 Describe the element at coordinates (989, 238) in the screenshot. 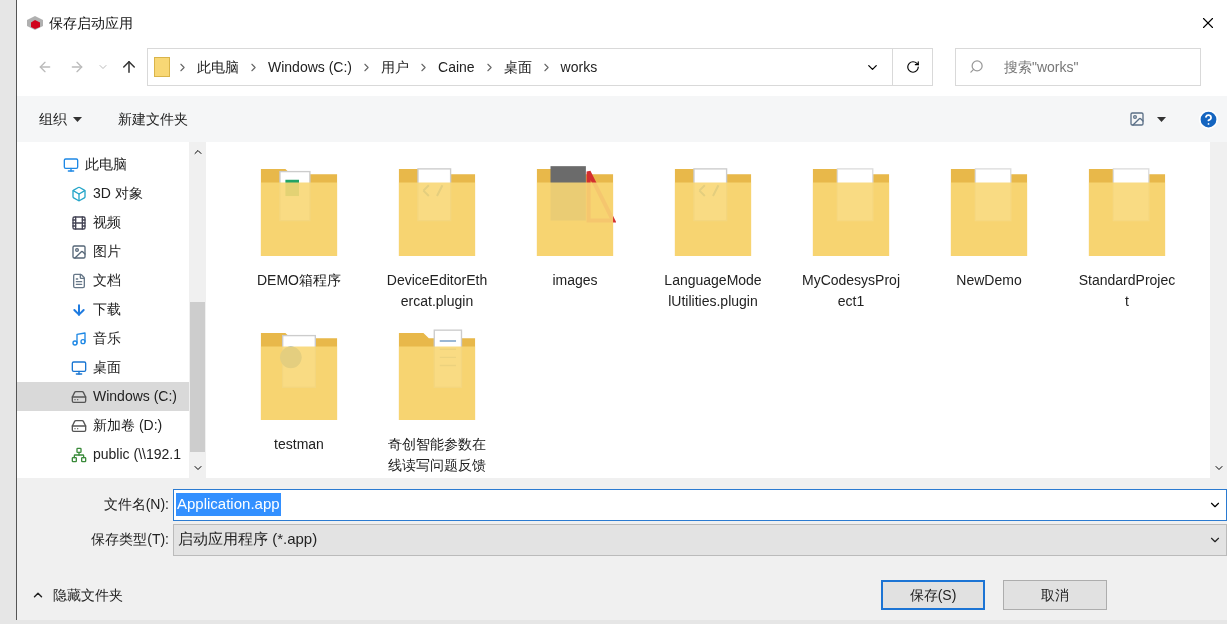

I see `folder-item: NewDemo` at that location.